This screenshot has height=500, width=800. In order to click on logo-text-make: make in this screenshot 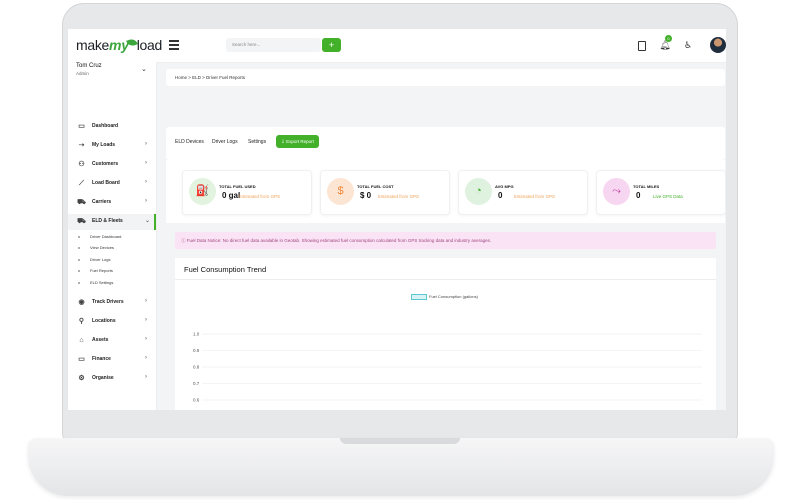, I will do `click(93, 45)`.